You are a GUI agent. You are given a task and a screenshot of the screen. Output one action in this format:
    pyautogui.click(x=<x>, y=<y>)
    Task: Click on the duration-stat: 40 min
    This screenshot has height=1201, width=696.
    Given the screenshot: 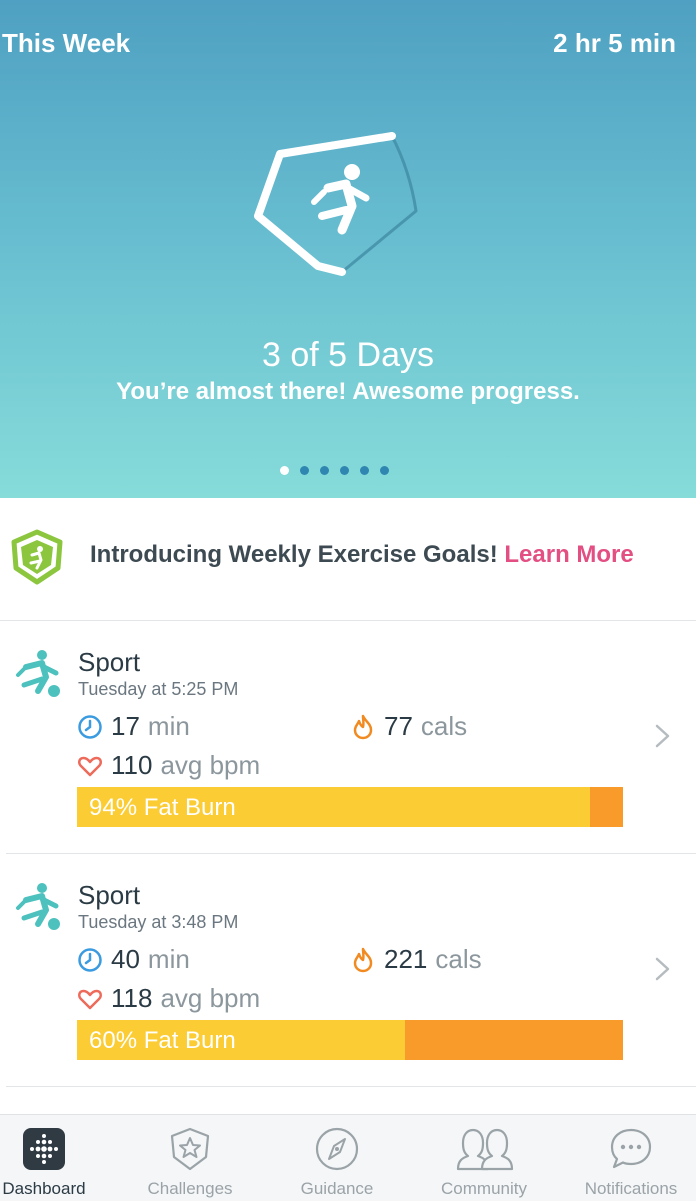 What is the action you would take?
    pyautogui.click(x=133, y=959)
    